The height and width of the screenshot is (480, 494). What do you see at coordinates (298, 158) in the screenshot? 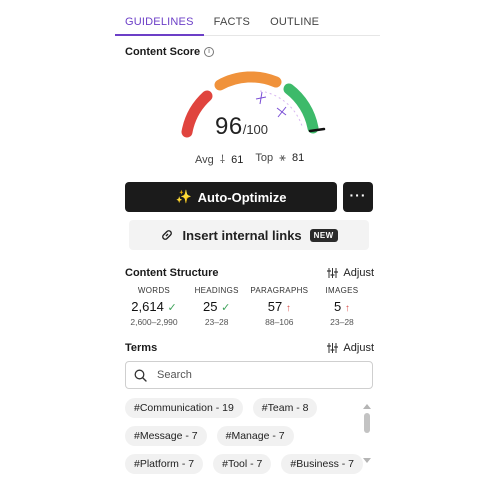
I see `top-value: 81` at bounding box center [298, 158].